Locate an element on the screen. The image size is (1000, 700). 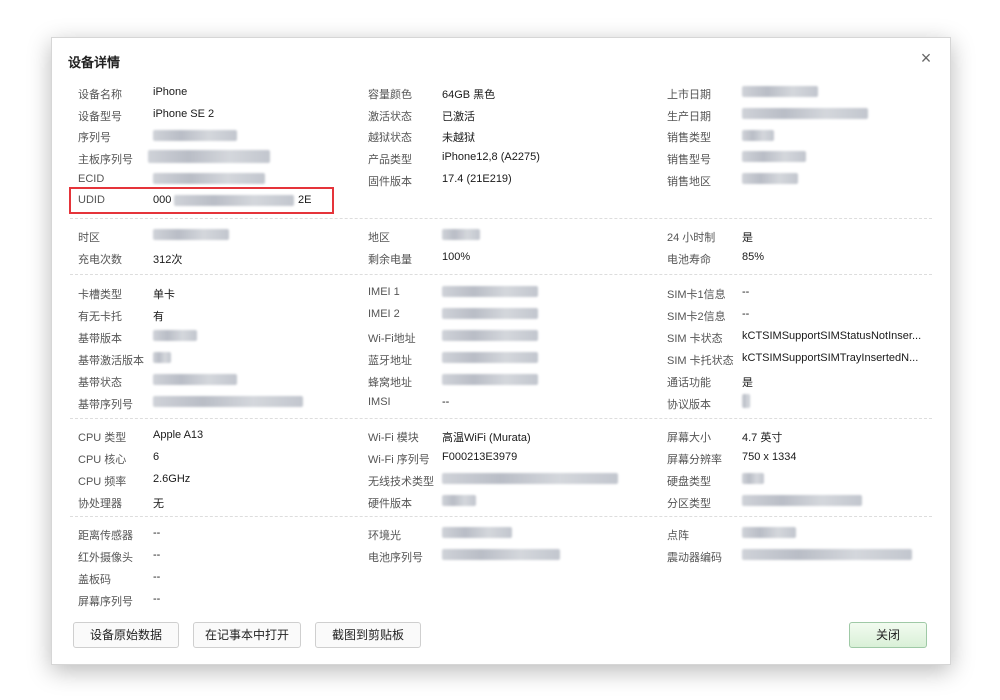
value-cover-code: -- is located at coordinates (157, 577).